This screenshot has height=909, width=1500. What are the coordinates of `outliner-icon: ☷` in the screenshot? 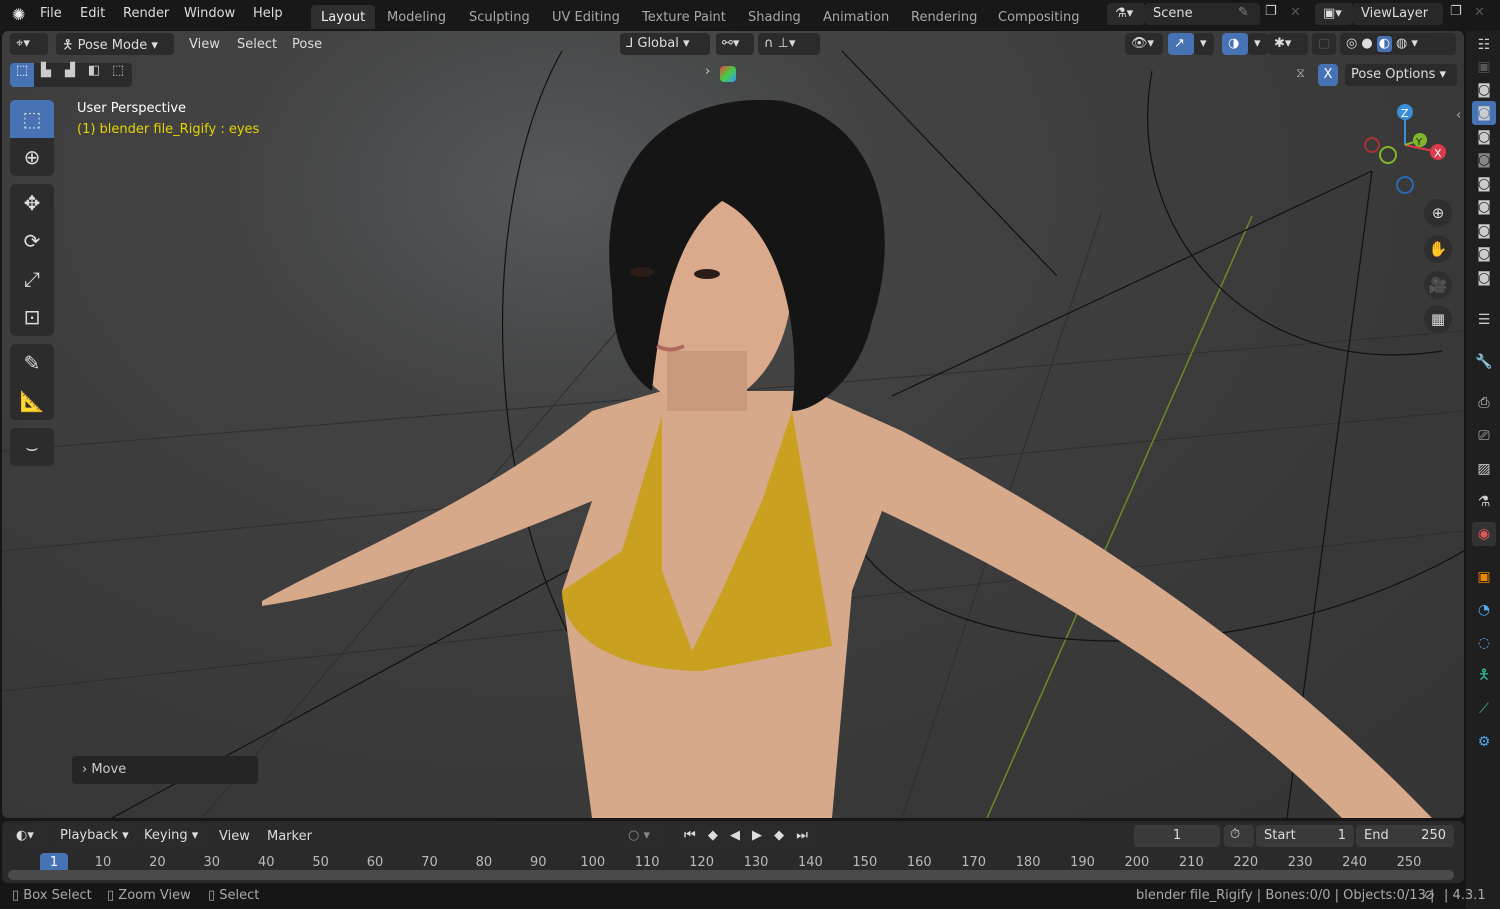 It's located at (1484, 45).